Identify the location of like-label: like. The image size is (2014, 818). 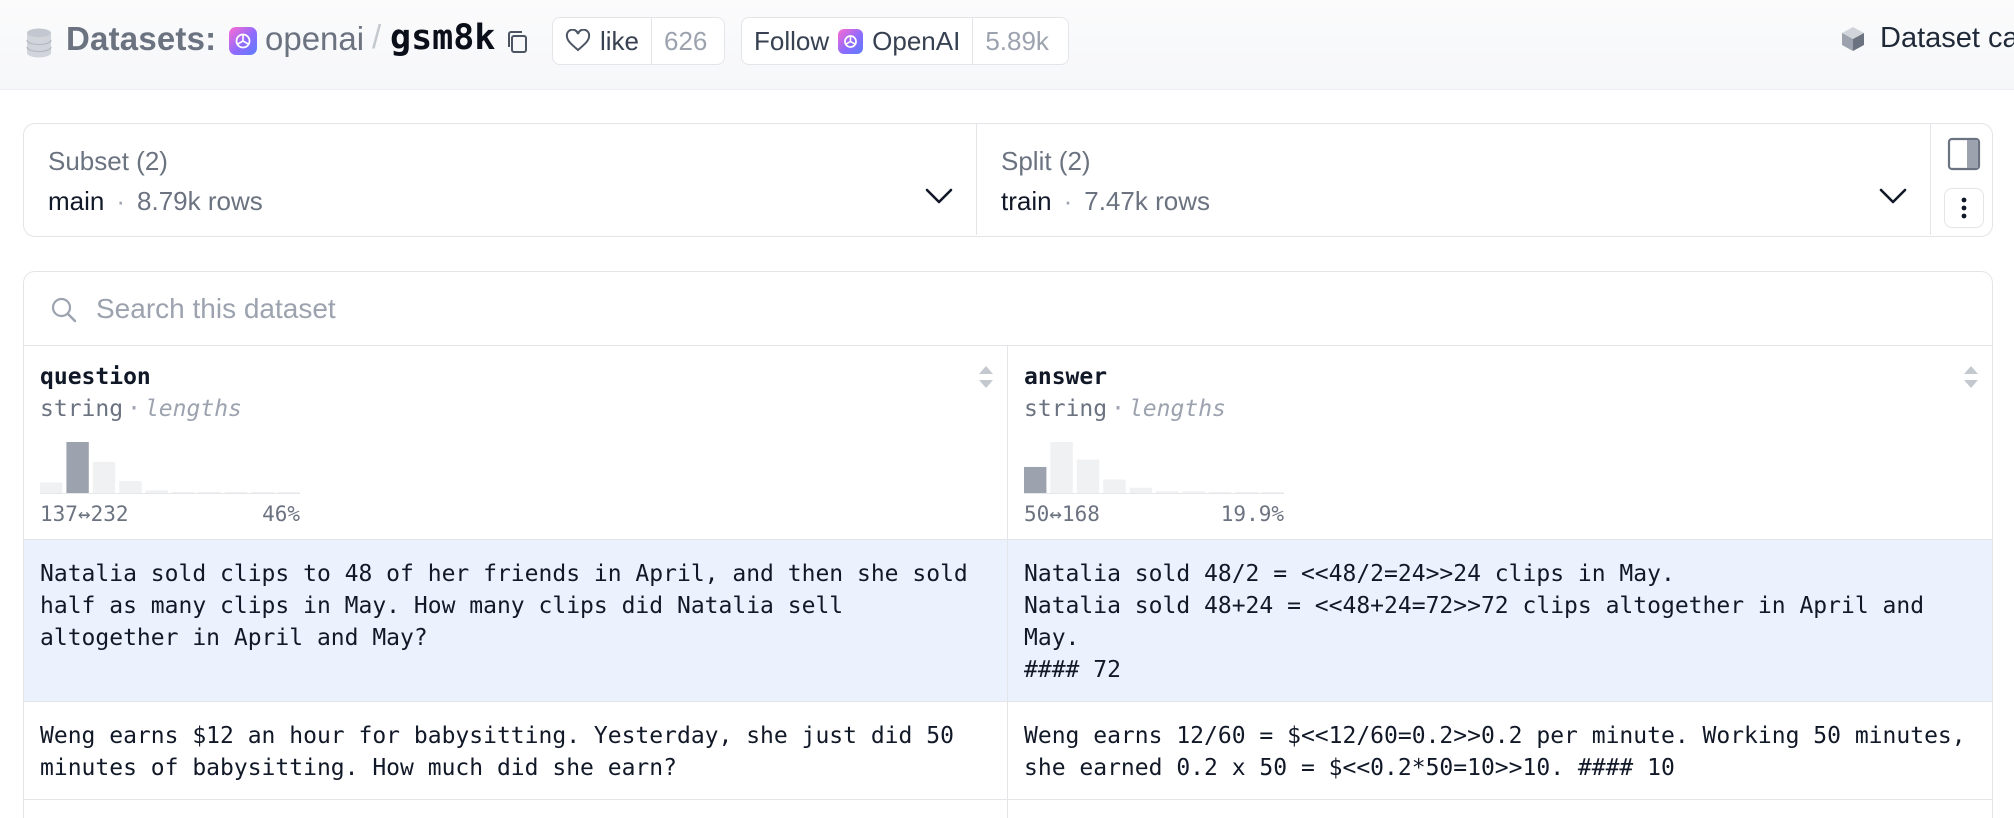
(620, 40).